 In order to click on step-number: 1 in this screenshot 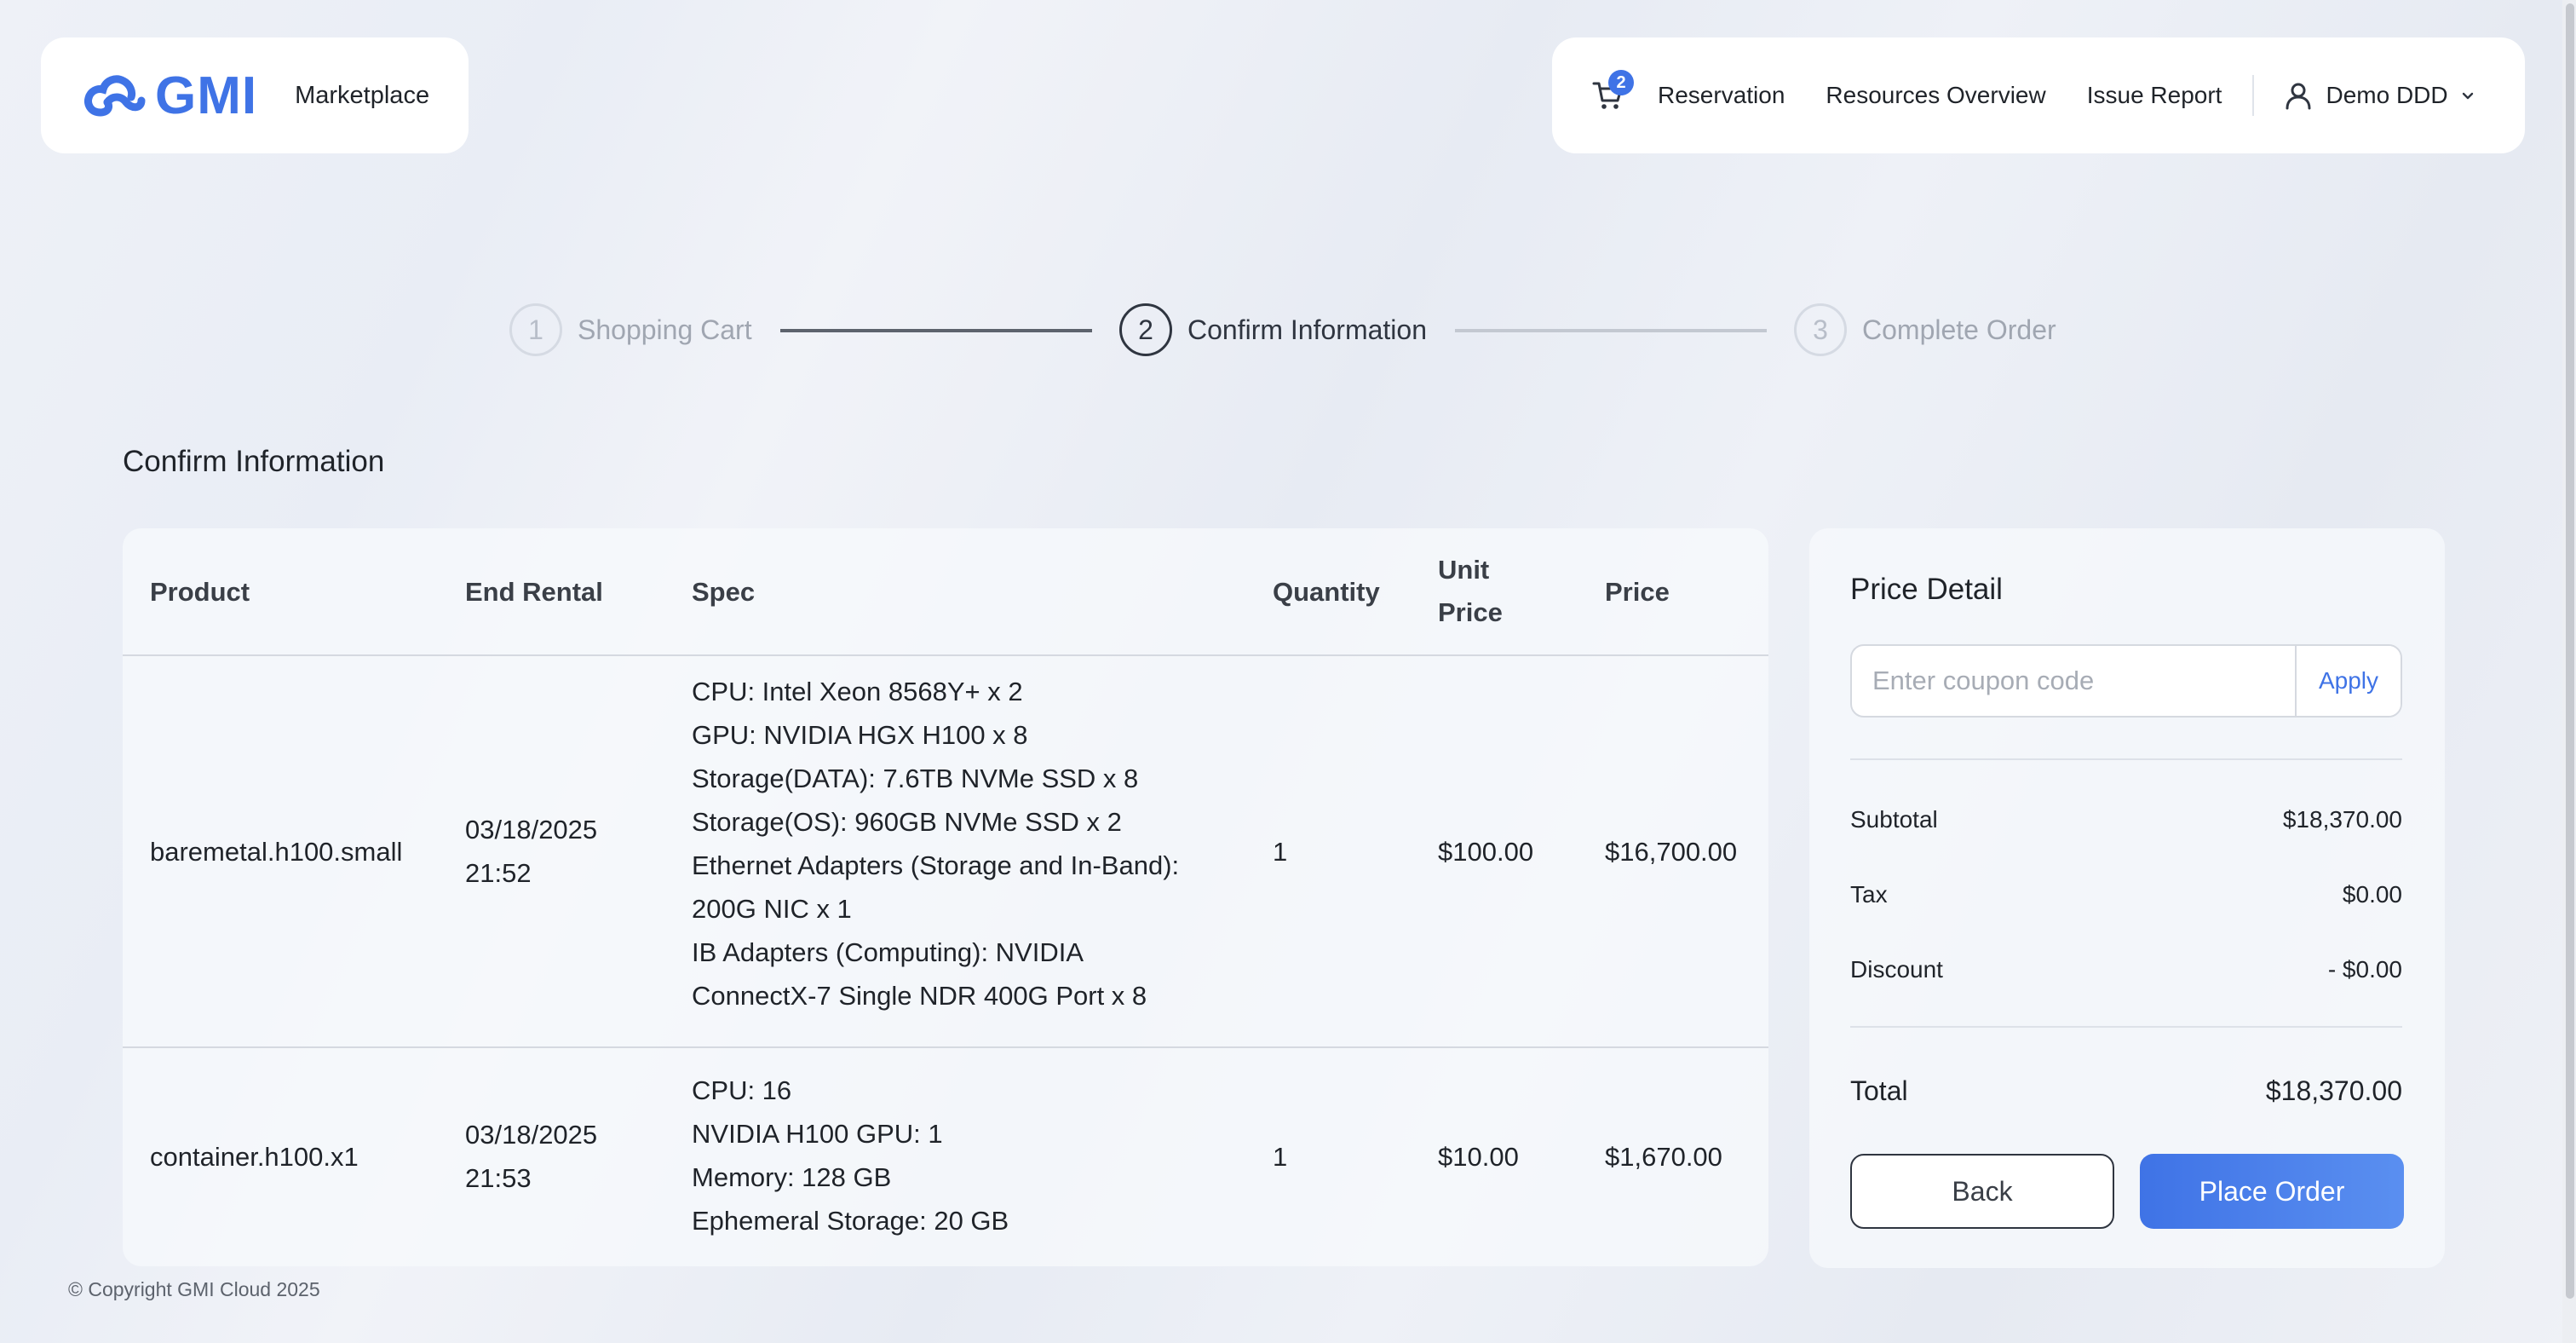, I will do `click(535, 329)`.